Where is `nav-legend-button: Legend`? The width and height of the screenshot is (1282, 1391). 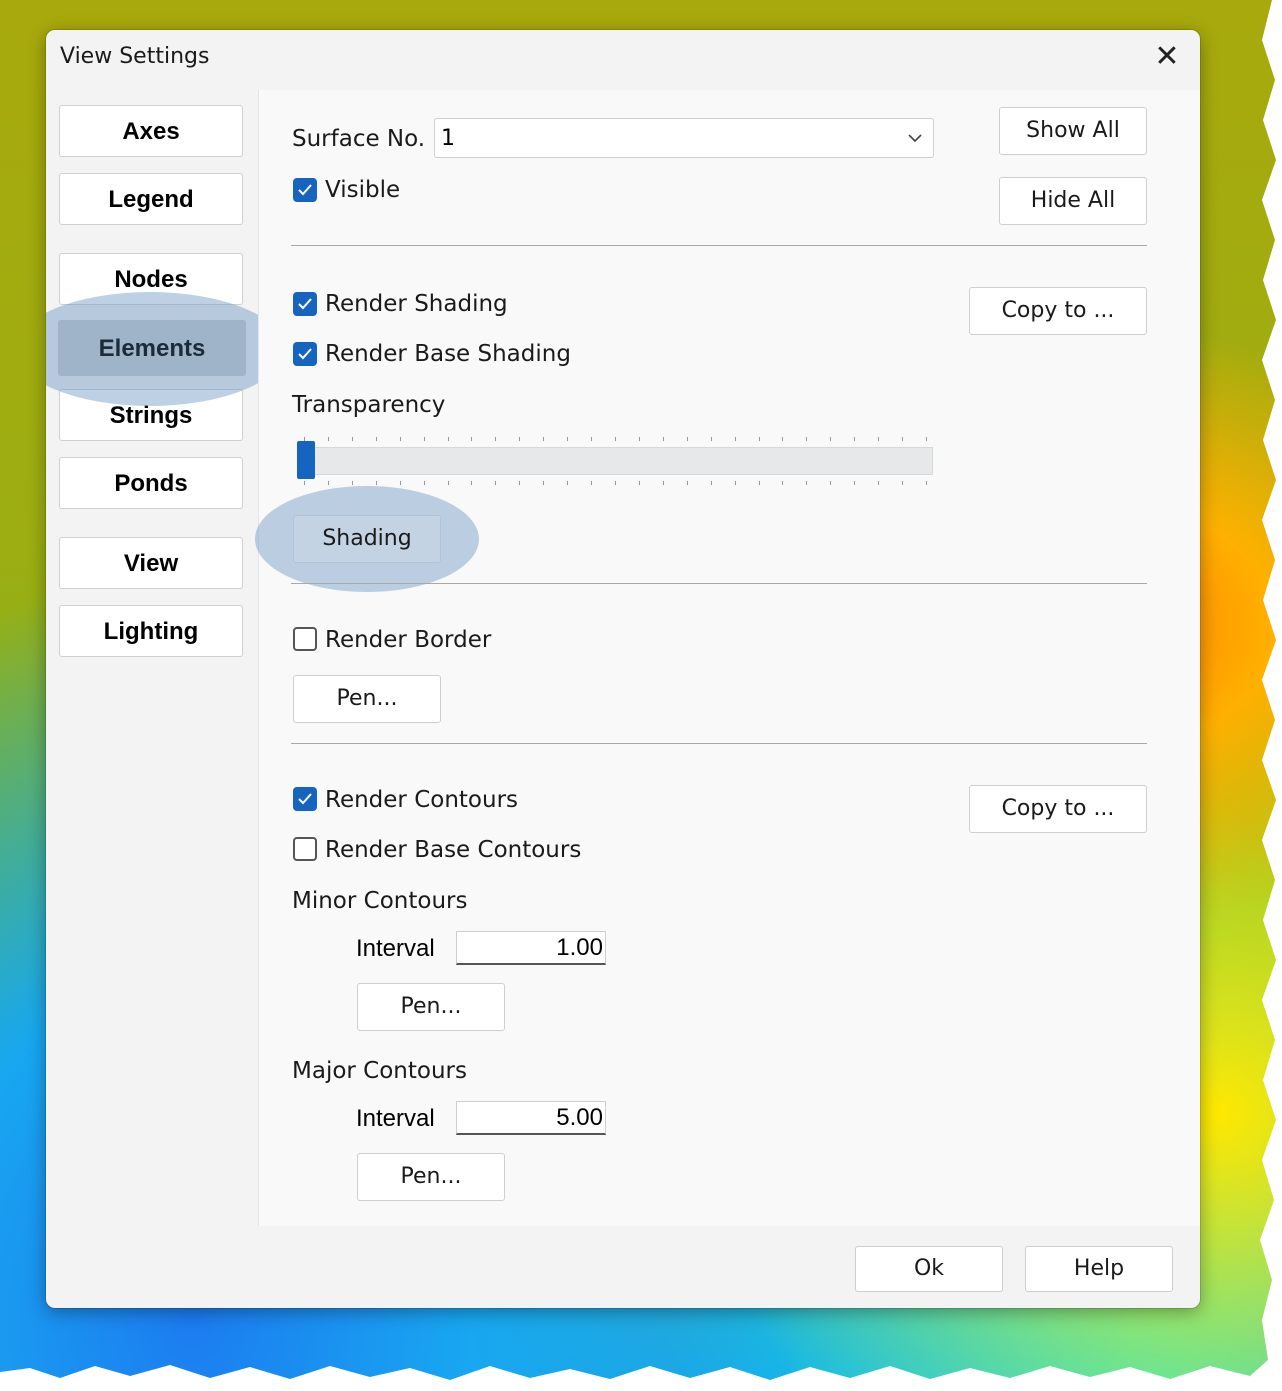 nav-legend-button: Legend is located at coordinates (151, 199).